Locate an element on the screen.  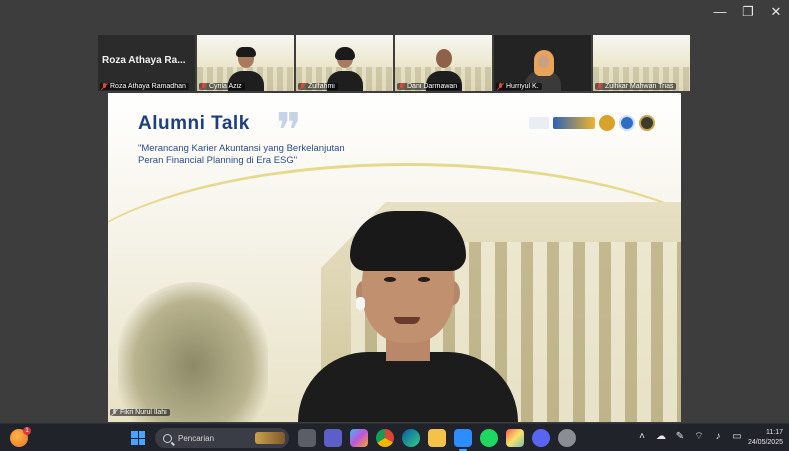
system-tray: ˄ ☁ ✎ ⌔ ♪ ▭ is located at coordinates (689, 437).